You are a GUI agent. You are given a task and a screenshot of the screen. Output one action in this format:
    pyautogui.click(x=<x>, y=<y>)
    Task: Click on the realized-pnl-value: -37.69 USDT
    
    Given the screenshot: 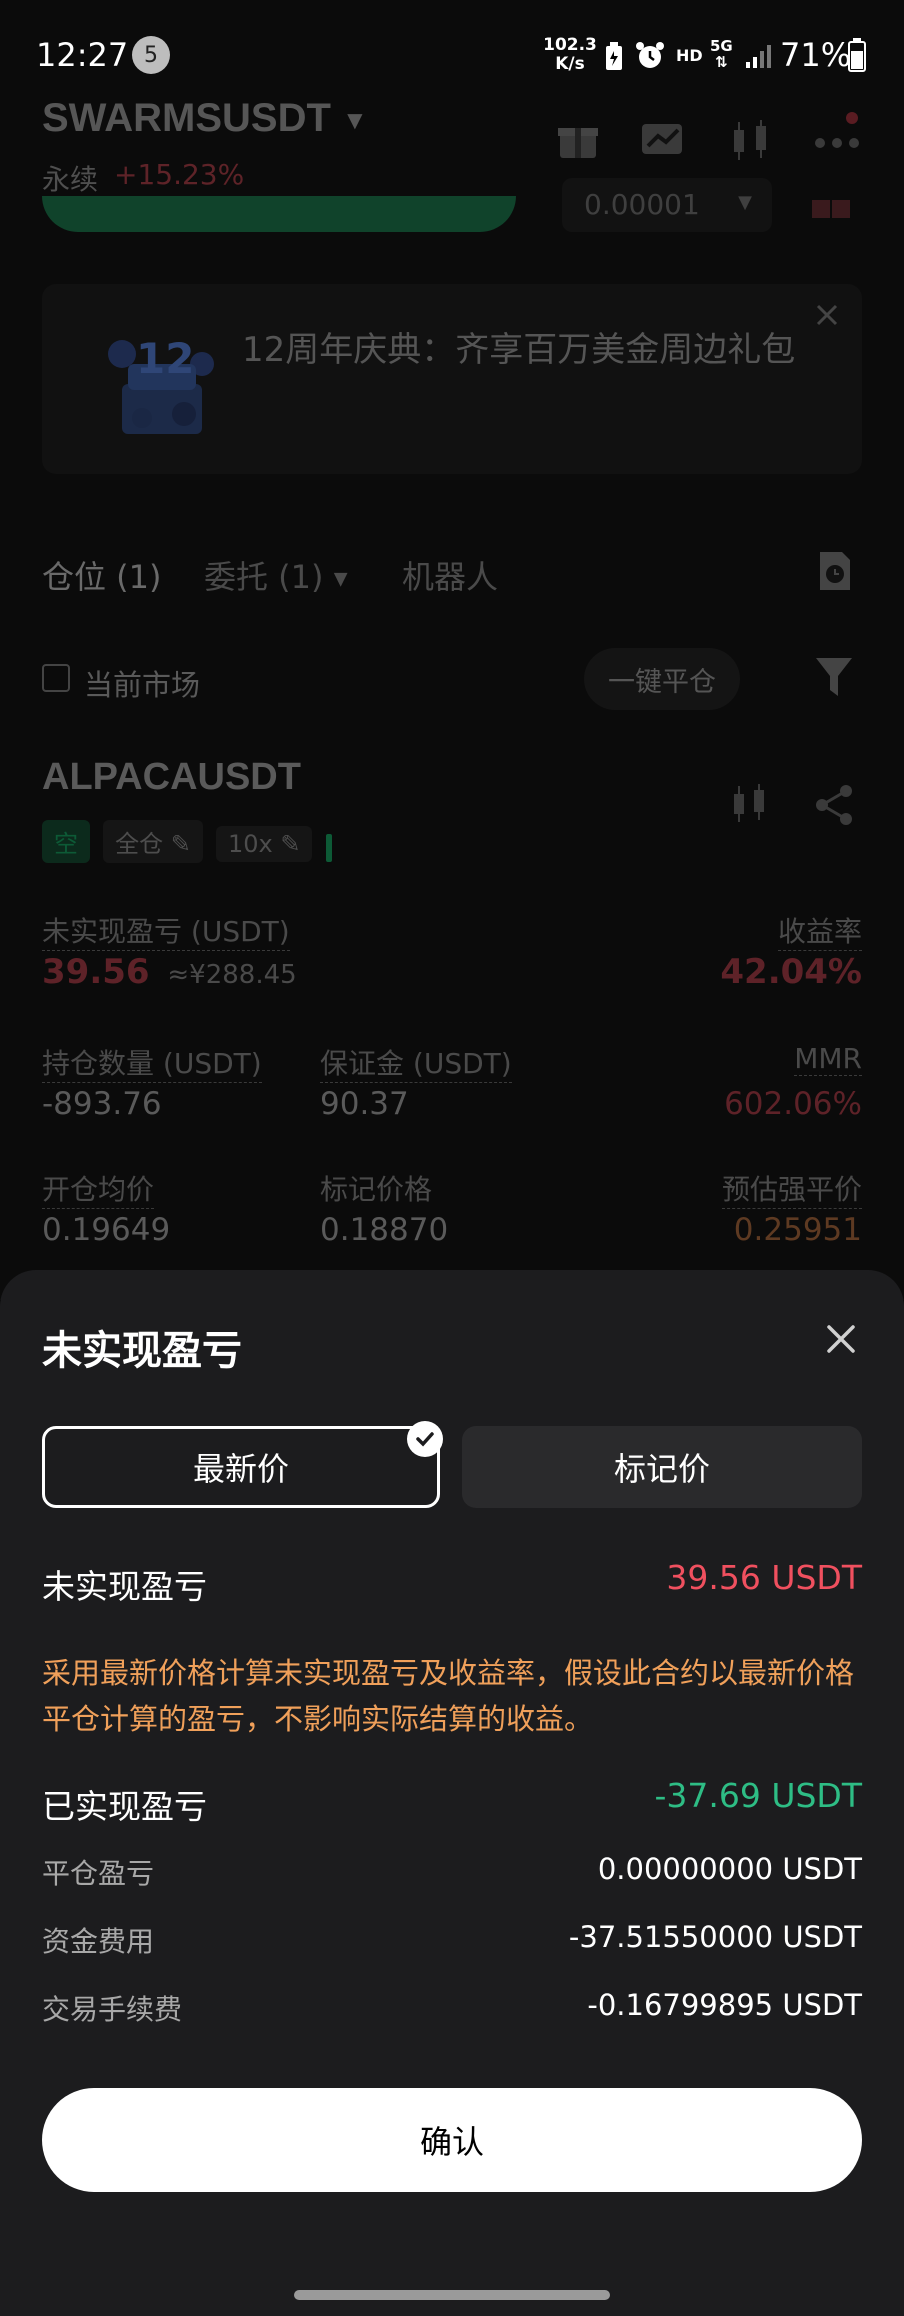 What is the action you would take?
    pyautogui.click(x=758, y=1795)
    